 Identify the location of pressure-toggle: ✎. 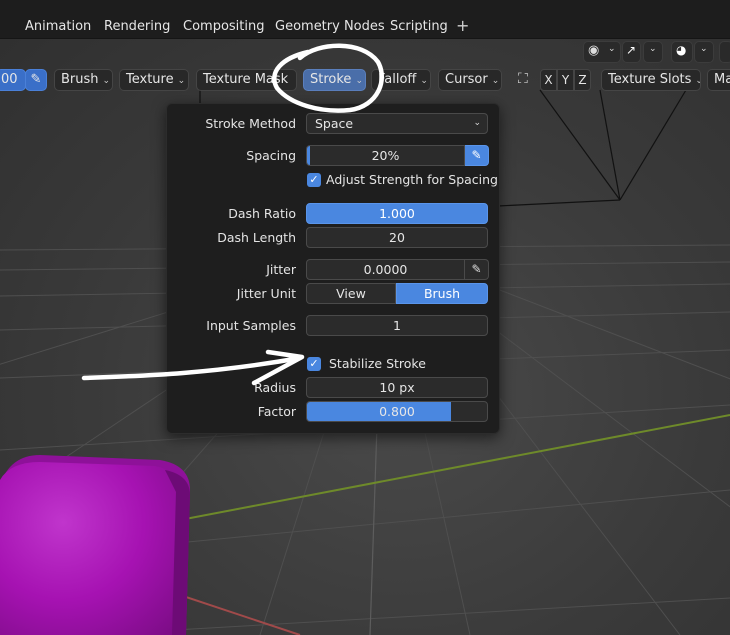
(36, 80).